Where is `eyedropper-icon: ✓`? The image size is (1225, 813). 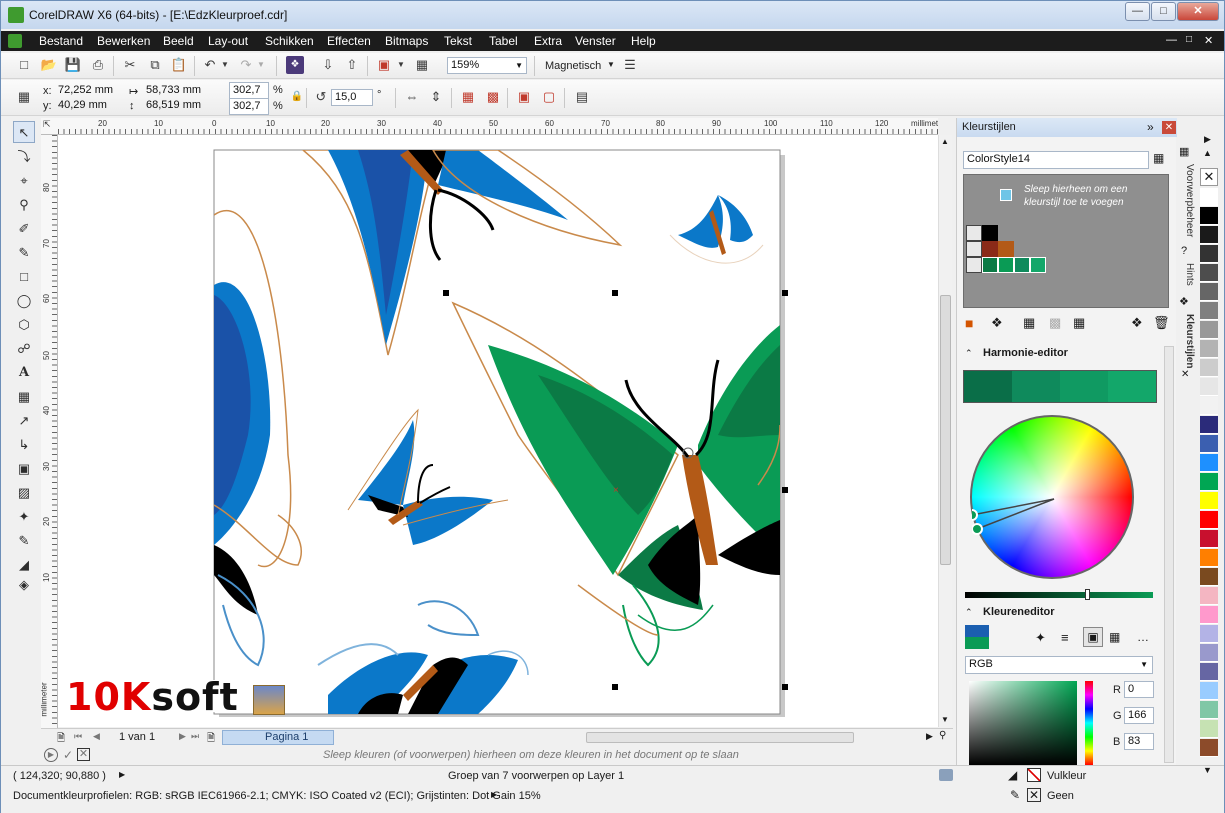
eyedropper-icon: ✓ is located at coordinates (68, 755).